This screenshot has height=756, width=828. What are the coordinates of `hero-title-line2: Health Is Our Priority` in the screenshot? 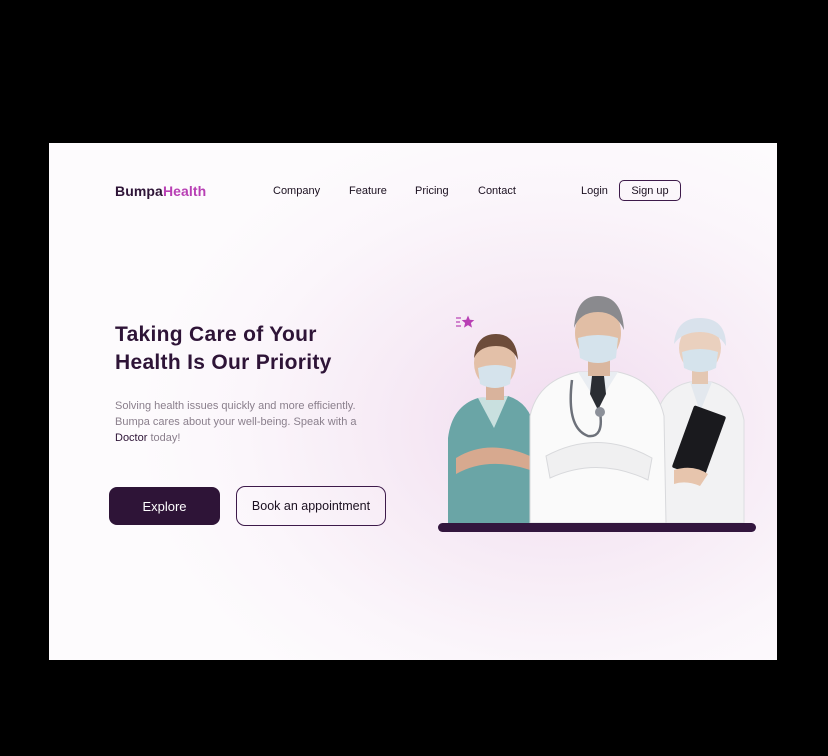 It's located at (223, 362).